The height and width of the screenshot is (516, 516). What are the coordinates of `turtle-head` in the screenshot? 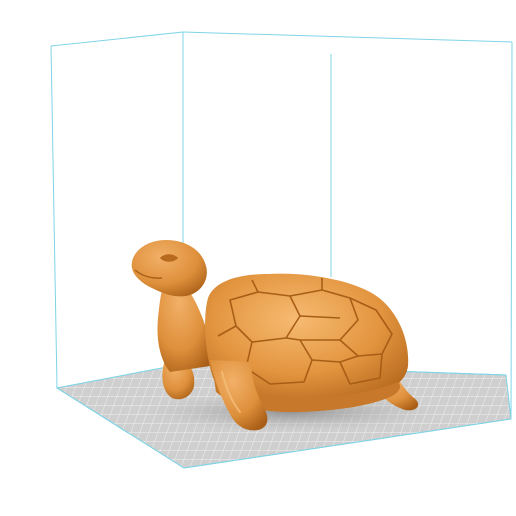 It's located at (169, 268).